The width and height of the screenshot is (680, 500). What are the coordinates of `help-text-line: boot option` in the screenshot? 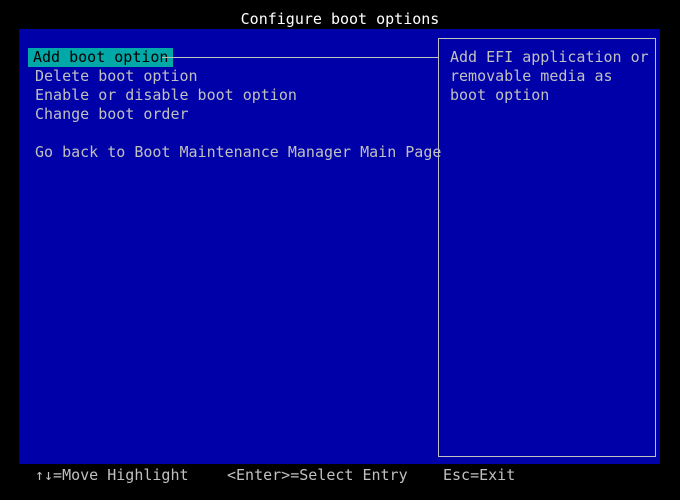 It's located at (500, 95).